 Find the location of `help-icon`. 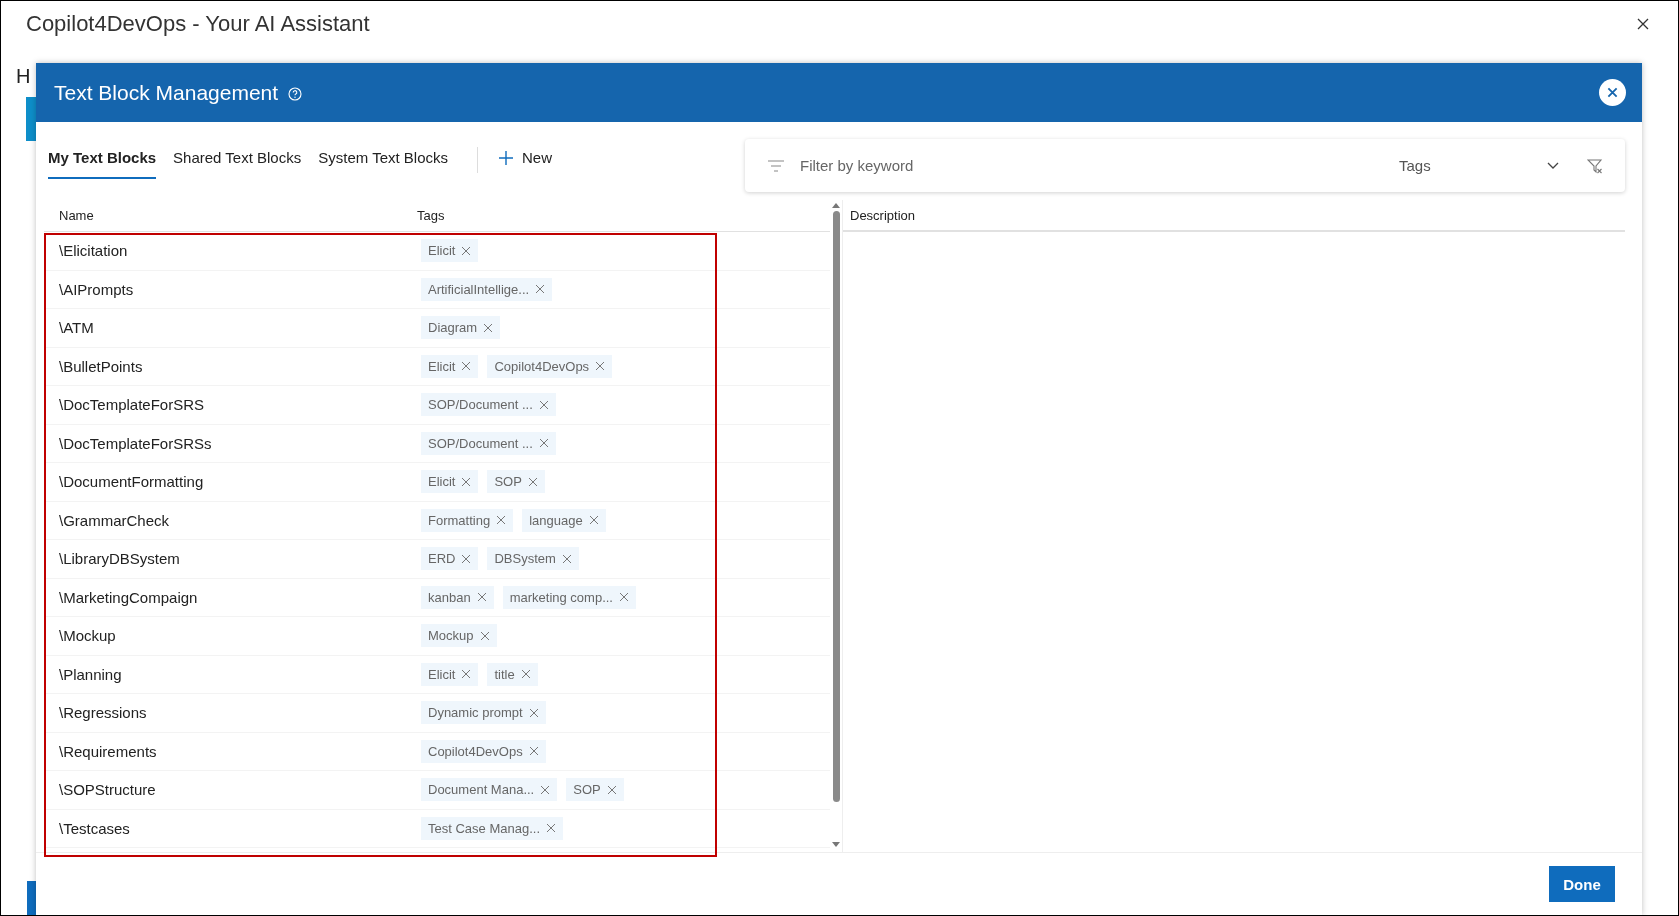

help-icon is located at coordinates (295, 94).